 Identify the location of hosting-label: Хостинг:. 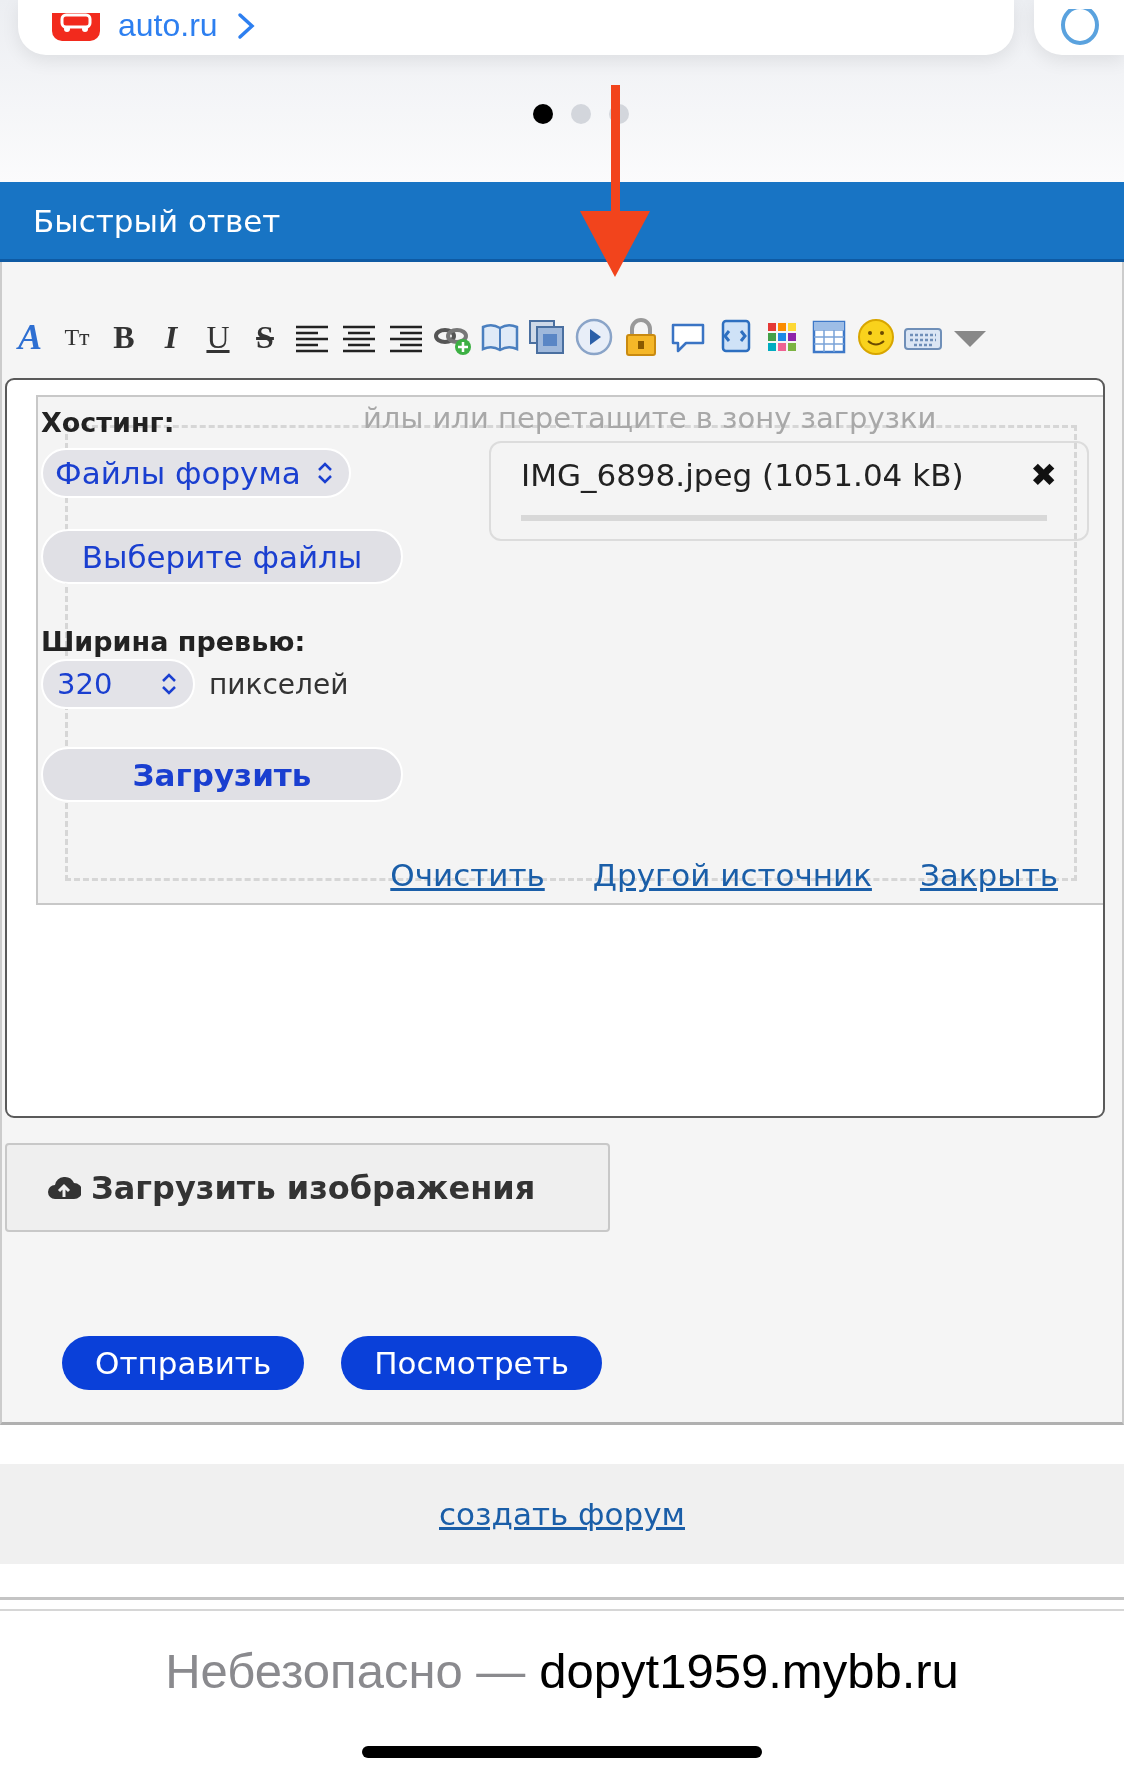
(108, 422).